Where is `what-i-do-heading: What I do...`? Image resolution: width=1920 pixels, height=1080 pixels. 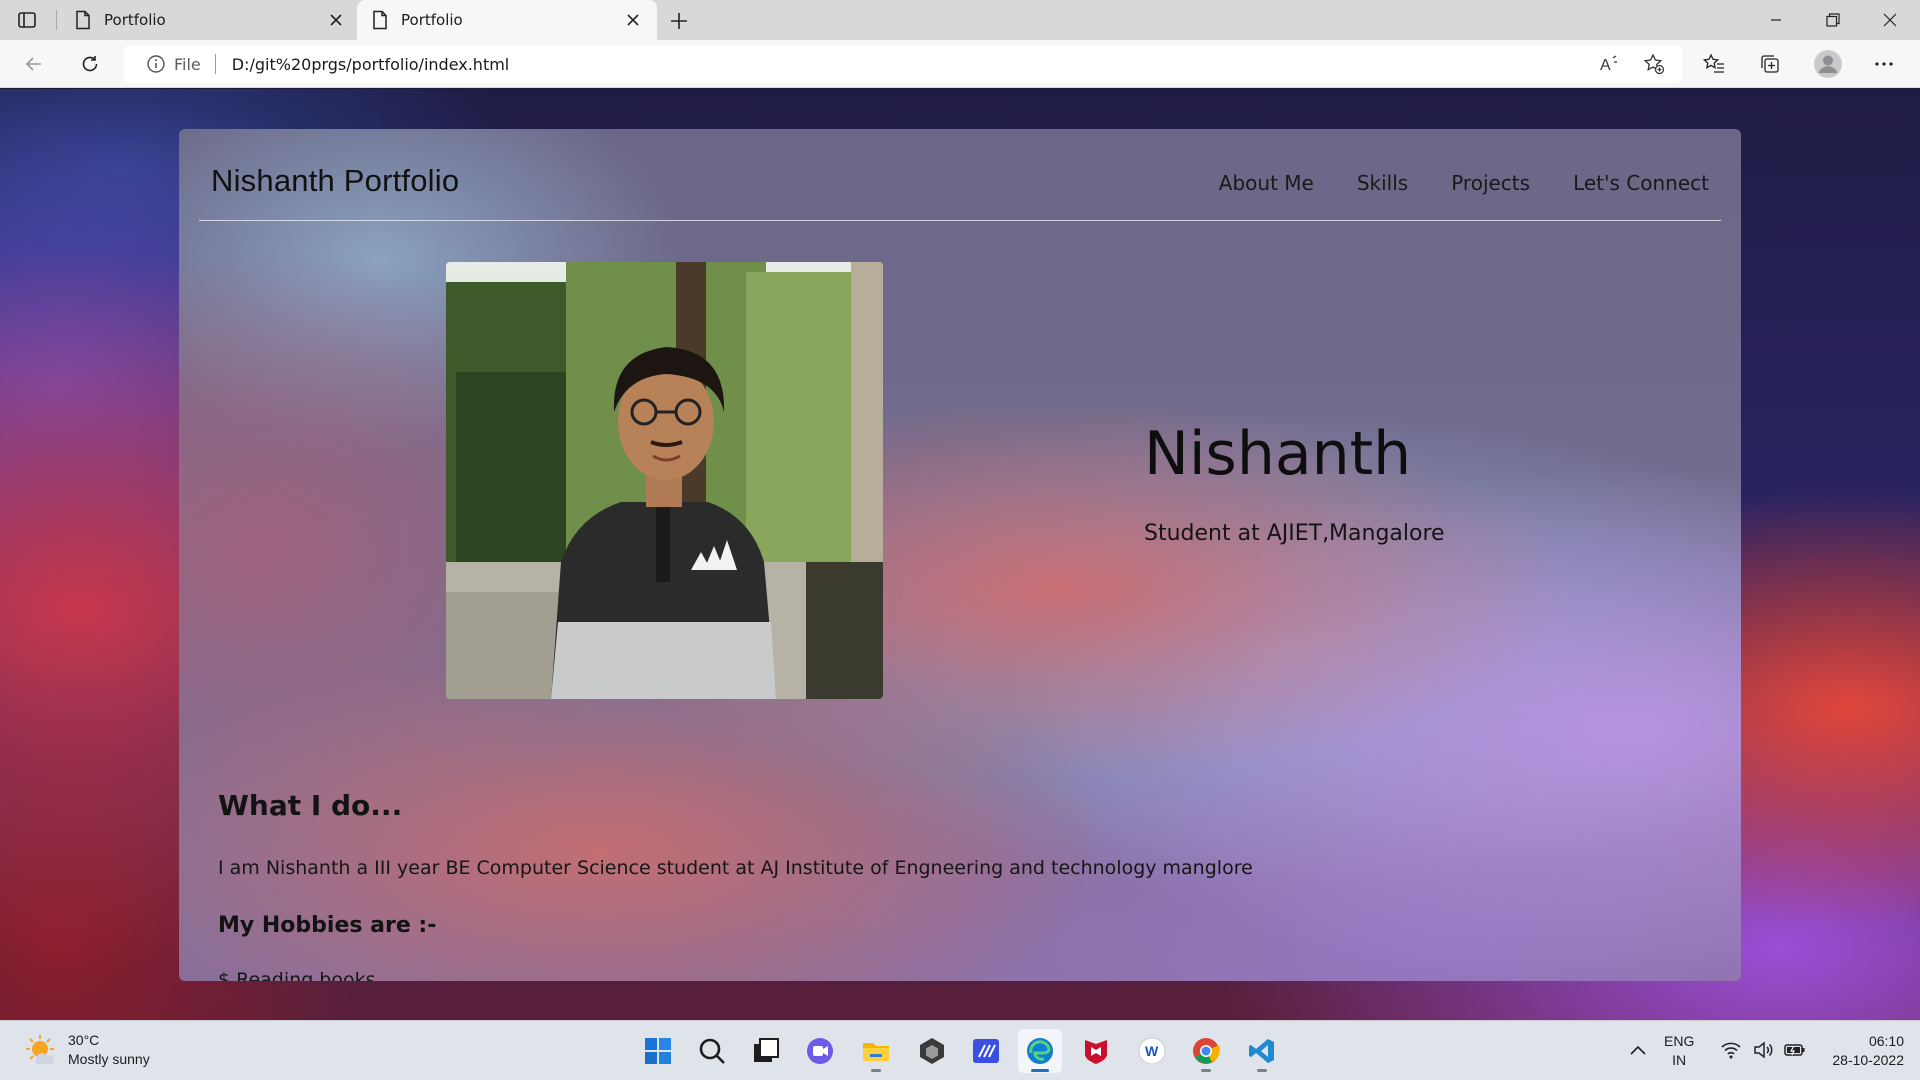 what-i-do-heading: What I do... is located at coordinates (310, 805).